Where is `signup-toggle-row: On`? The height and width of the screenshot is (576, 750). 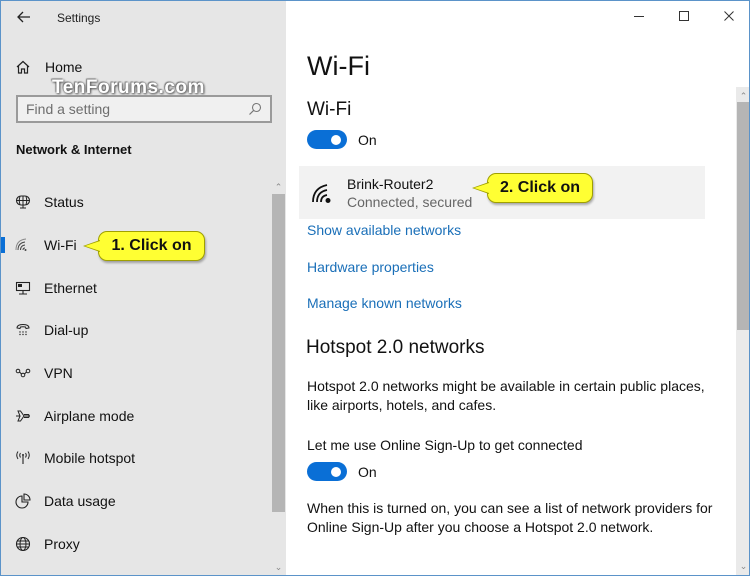 signup-toggle-row: On is located at coordinates (342, 471).